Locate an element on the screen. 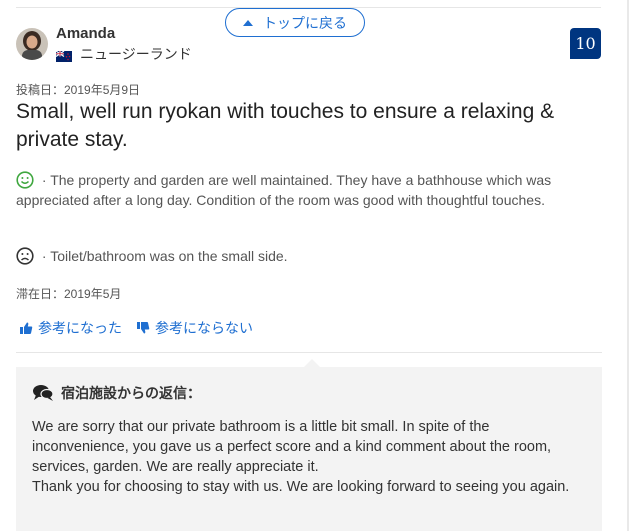 The width and height of the screenshot is (629, 531). helpful-no-button: 参考にならない is located at coordinates (194, 328).